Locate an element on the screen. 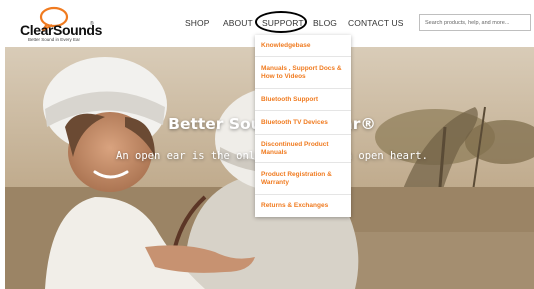 This screenshot has width=534, height=289. dropdown-item-bluetooth-support: Bluetooth Support is located at coordinates (303, 100).